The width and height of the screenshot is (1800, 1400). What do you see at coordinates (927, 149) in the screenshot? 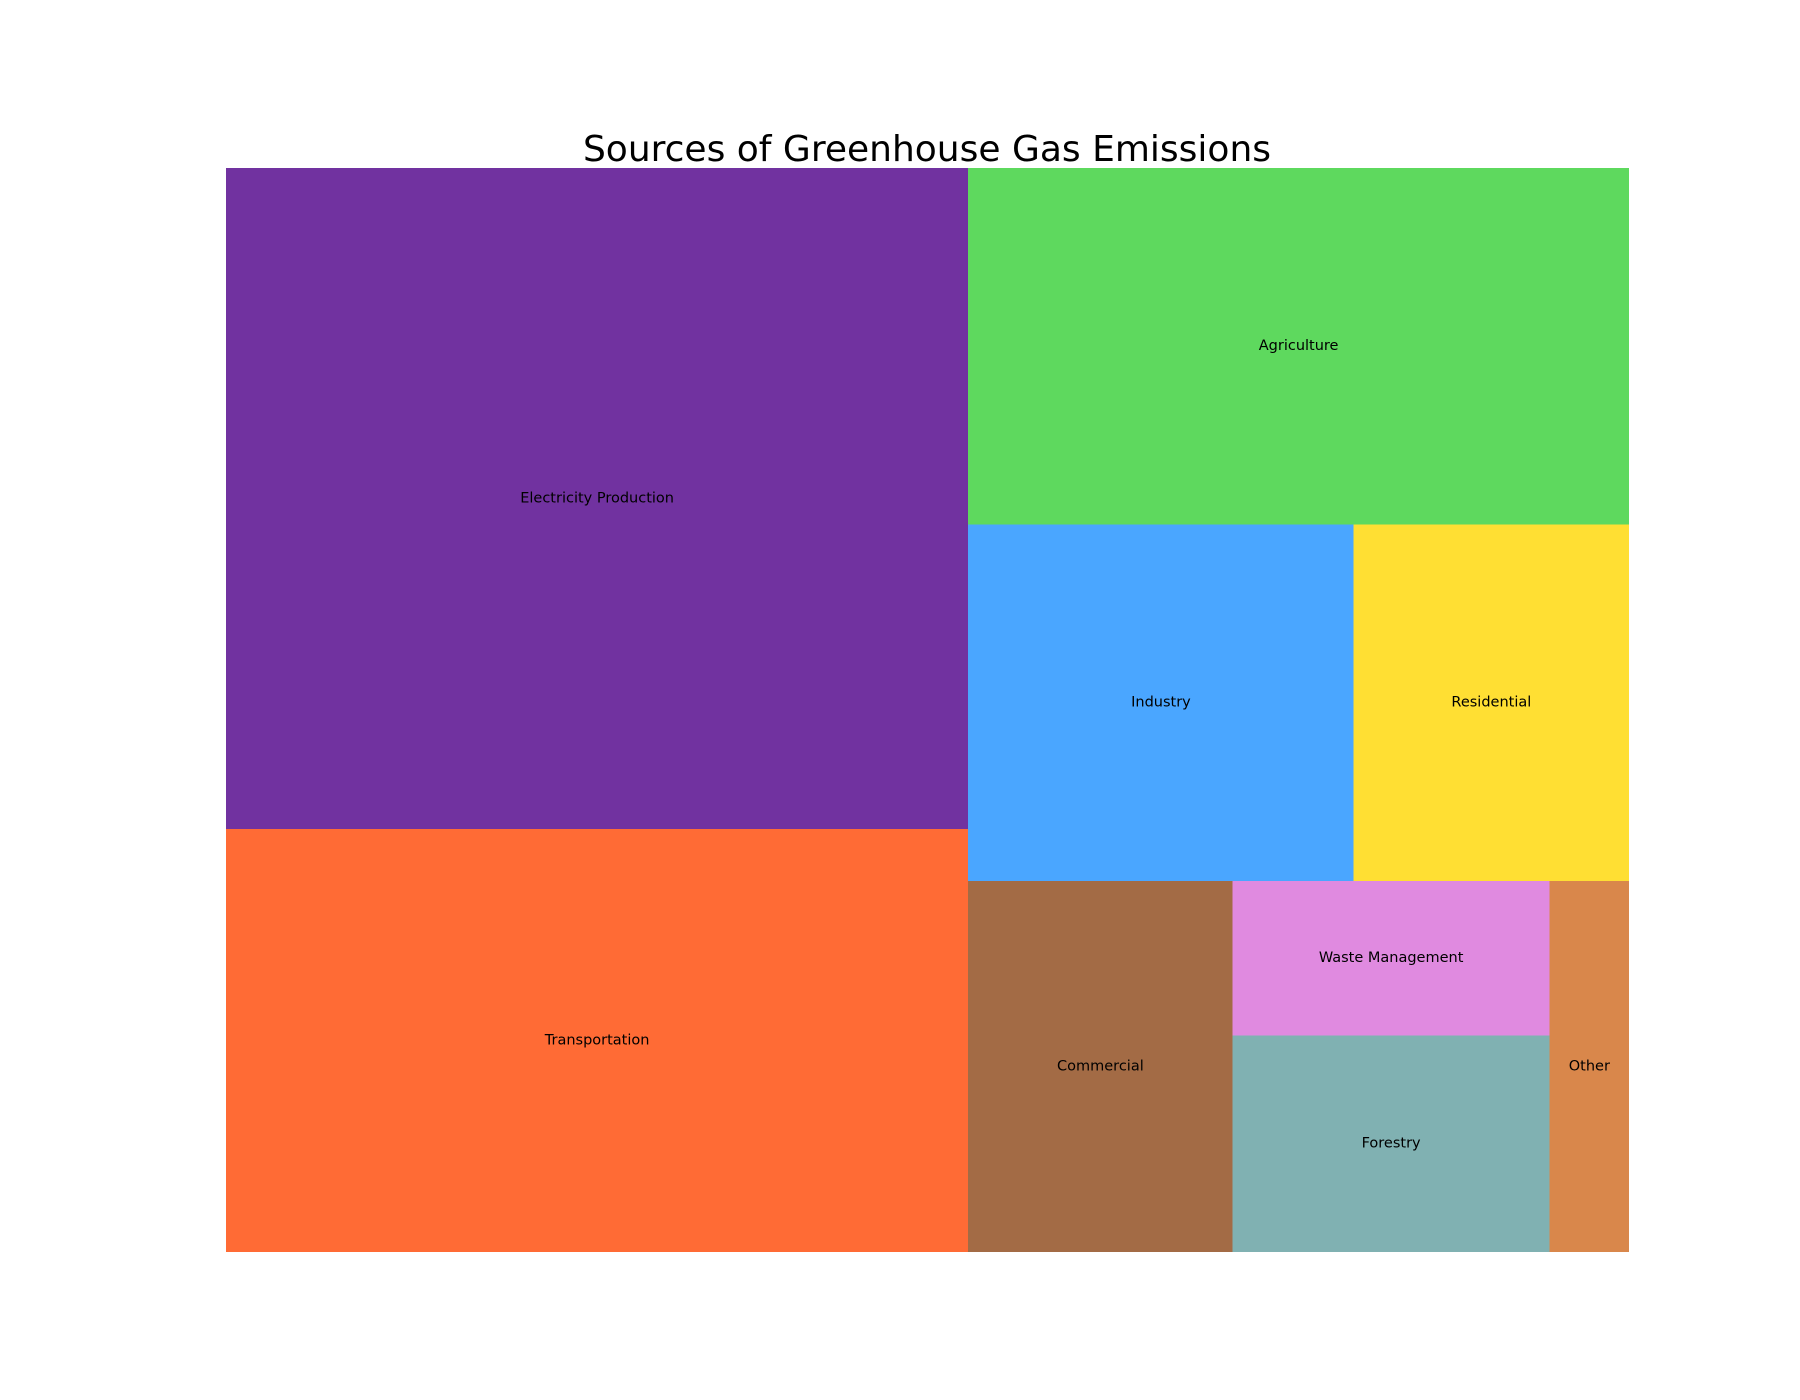
I see `chart-title: Sources of Greenhouse Gas Emissions` at bounding box center [927, 149].